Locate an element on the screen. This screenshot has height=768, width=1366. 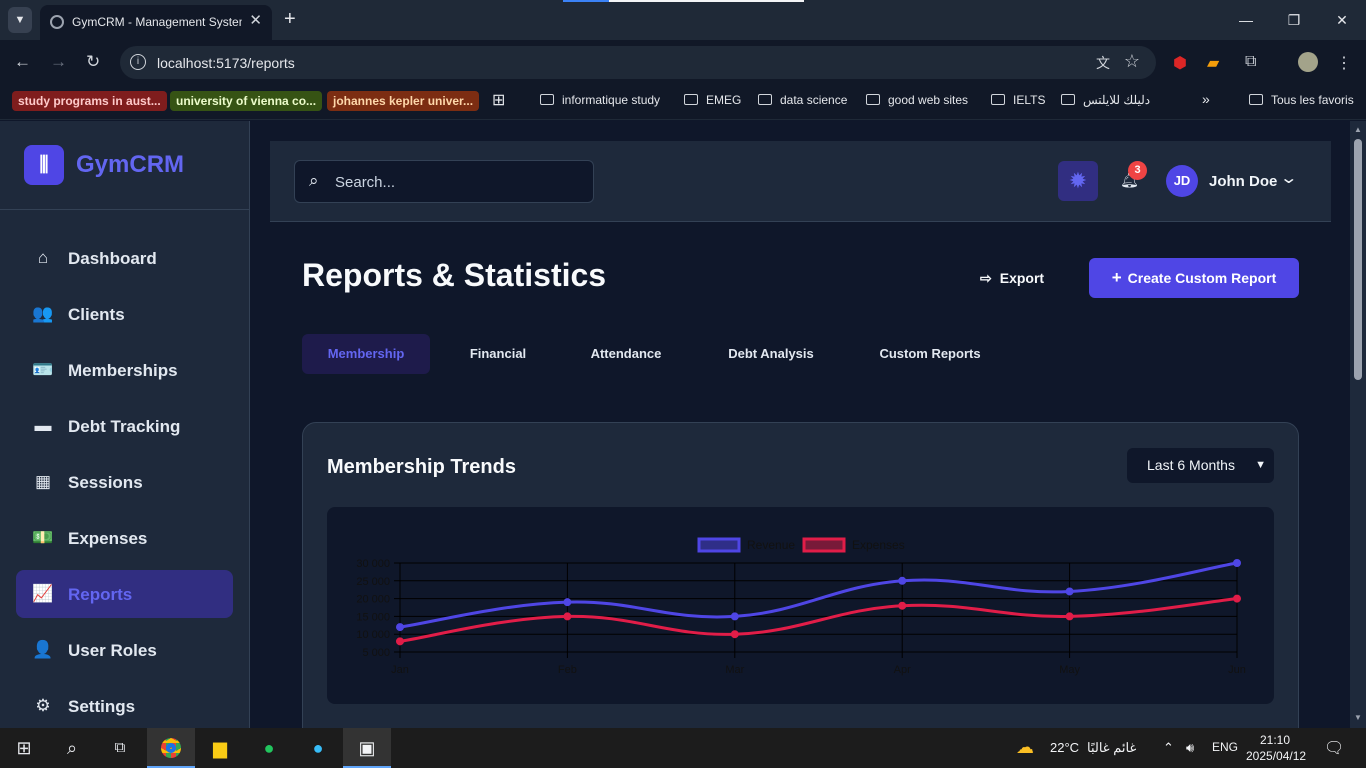
sidebar-item-dashboard: ⌂ Dashboard is located at coordinates (124, 258).